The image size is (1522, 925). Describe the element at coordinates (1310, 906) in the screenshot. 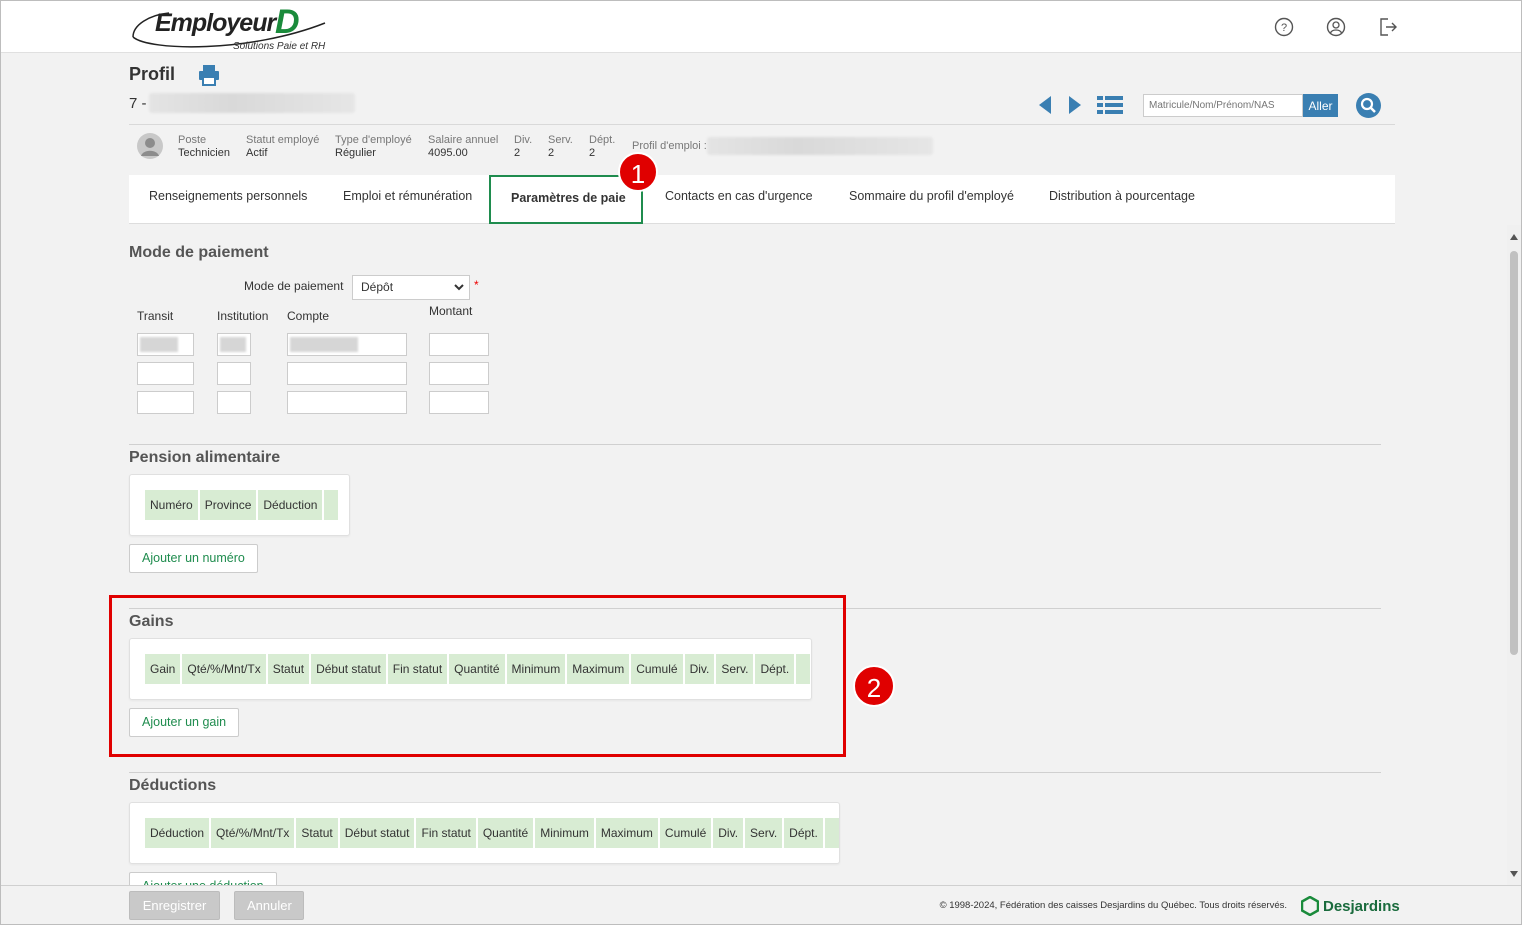

I see `desjardins-hexagon-icon` at that location.